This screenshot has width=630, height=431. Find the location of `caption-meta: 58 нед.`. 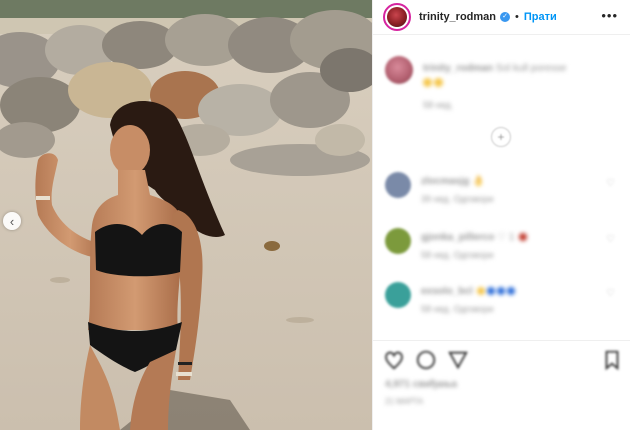

caption-meta: 58 нед. is located at coordinates (438, 105).